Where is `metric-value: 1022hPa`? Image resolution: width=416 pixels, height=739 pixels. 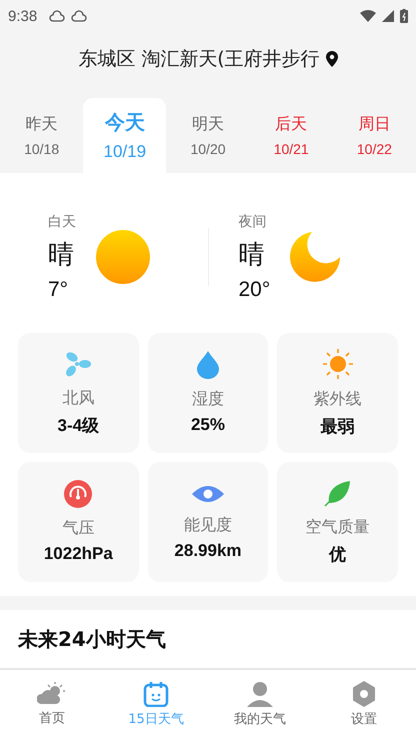 metric-value: 1022hPa is located at coordinates (78, 554).